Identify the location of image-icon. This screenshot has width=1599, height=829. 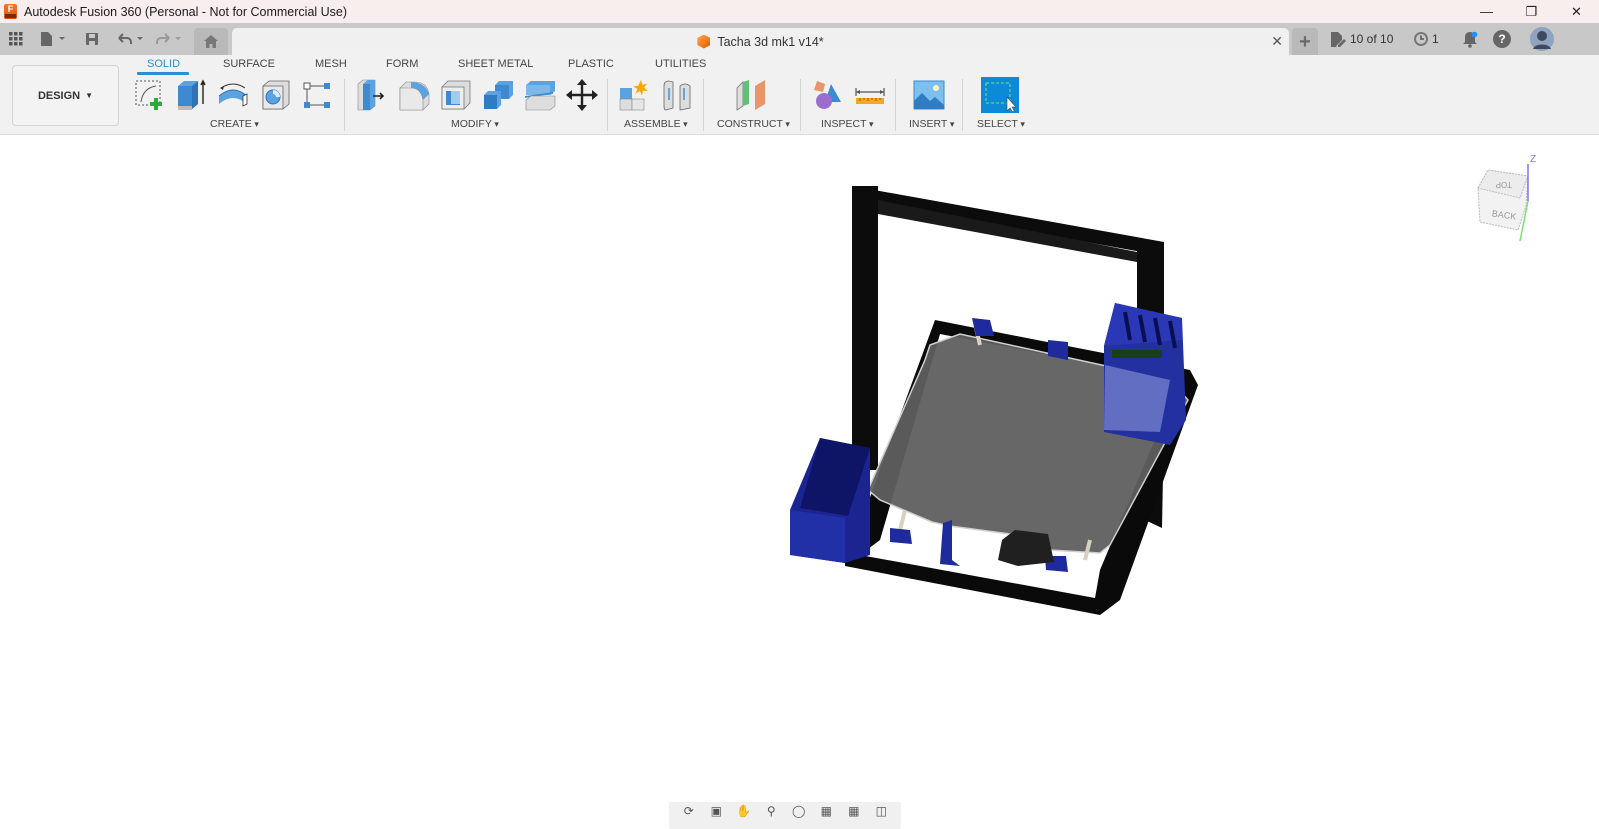
(929, 95).